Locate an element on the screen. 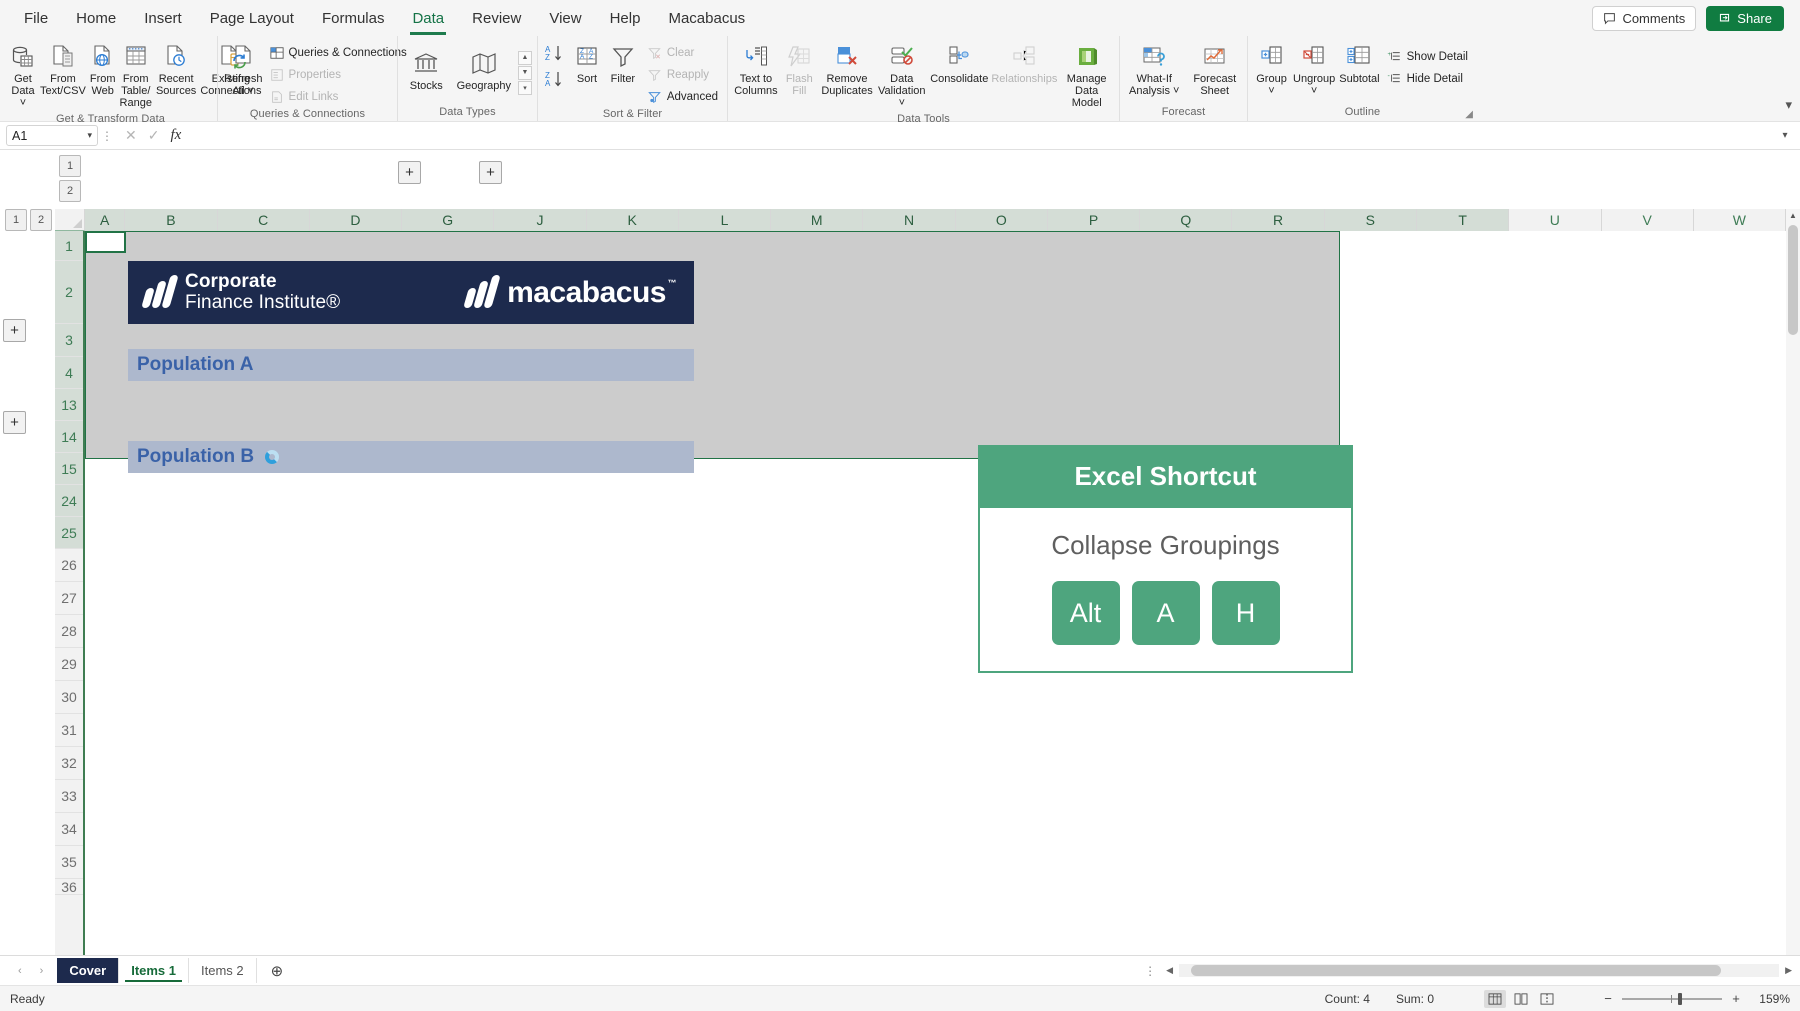  column-header-v: V is located at coordinates (1647, 220).